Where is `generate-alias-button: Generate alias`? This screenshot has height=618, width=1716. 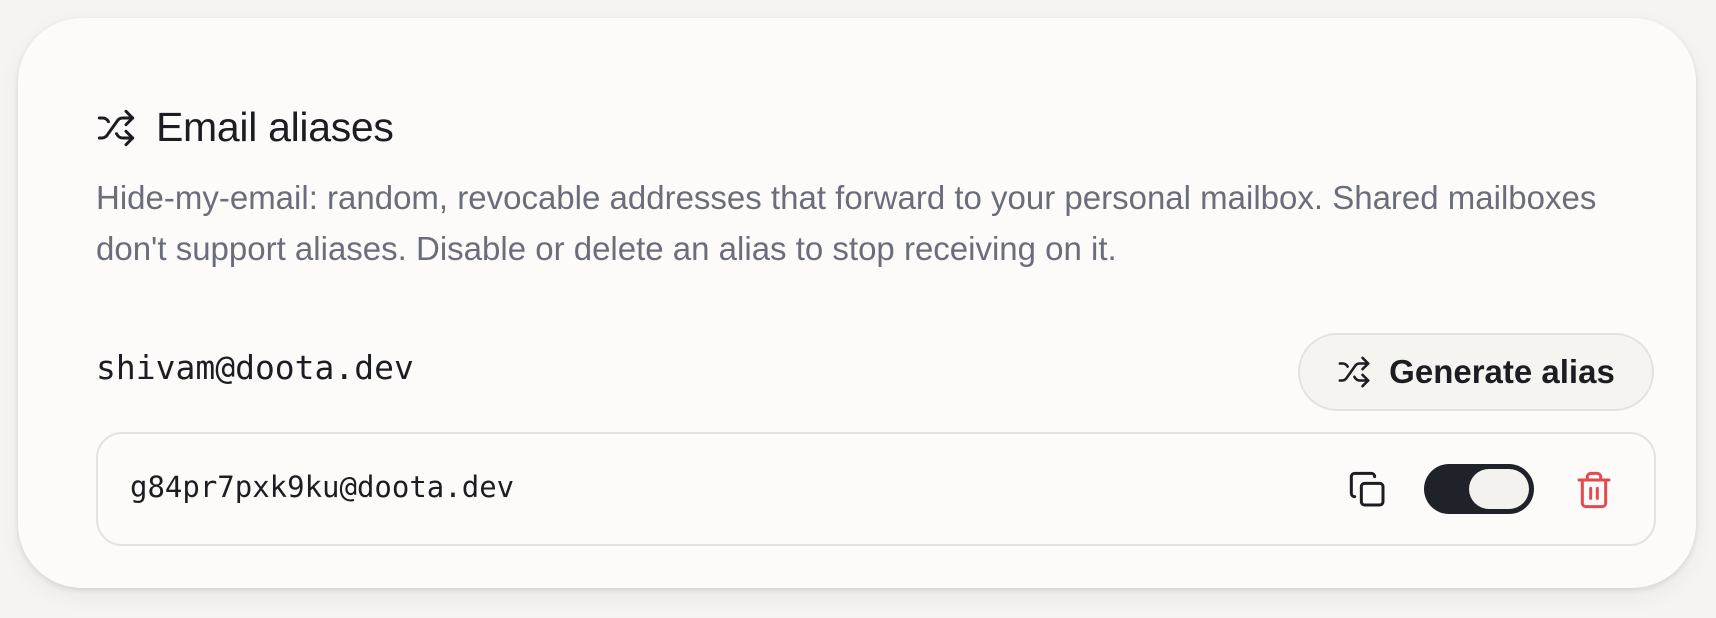 generate-alias-button: Generate alias is located at coordinates (1476, 372).